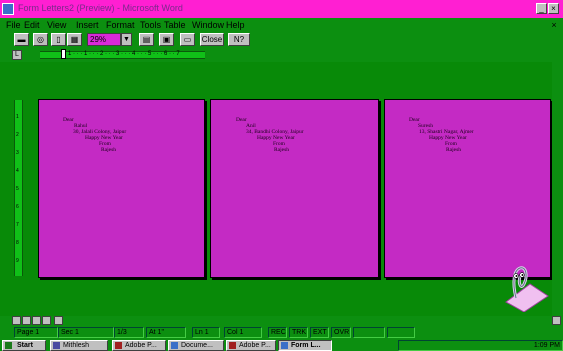 The width and height of the screenshot is (563, 351). What do you see at coordinates (206, 332) in the screenshot?
I see `status-line: Ln 1` at bounding box center [206, 332].